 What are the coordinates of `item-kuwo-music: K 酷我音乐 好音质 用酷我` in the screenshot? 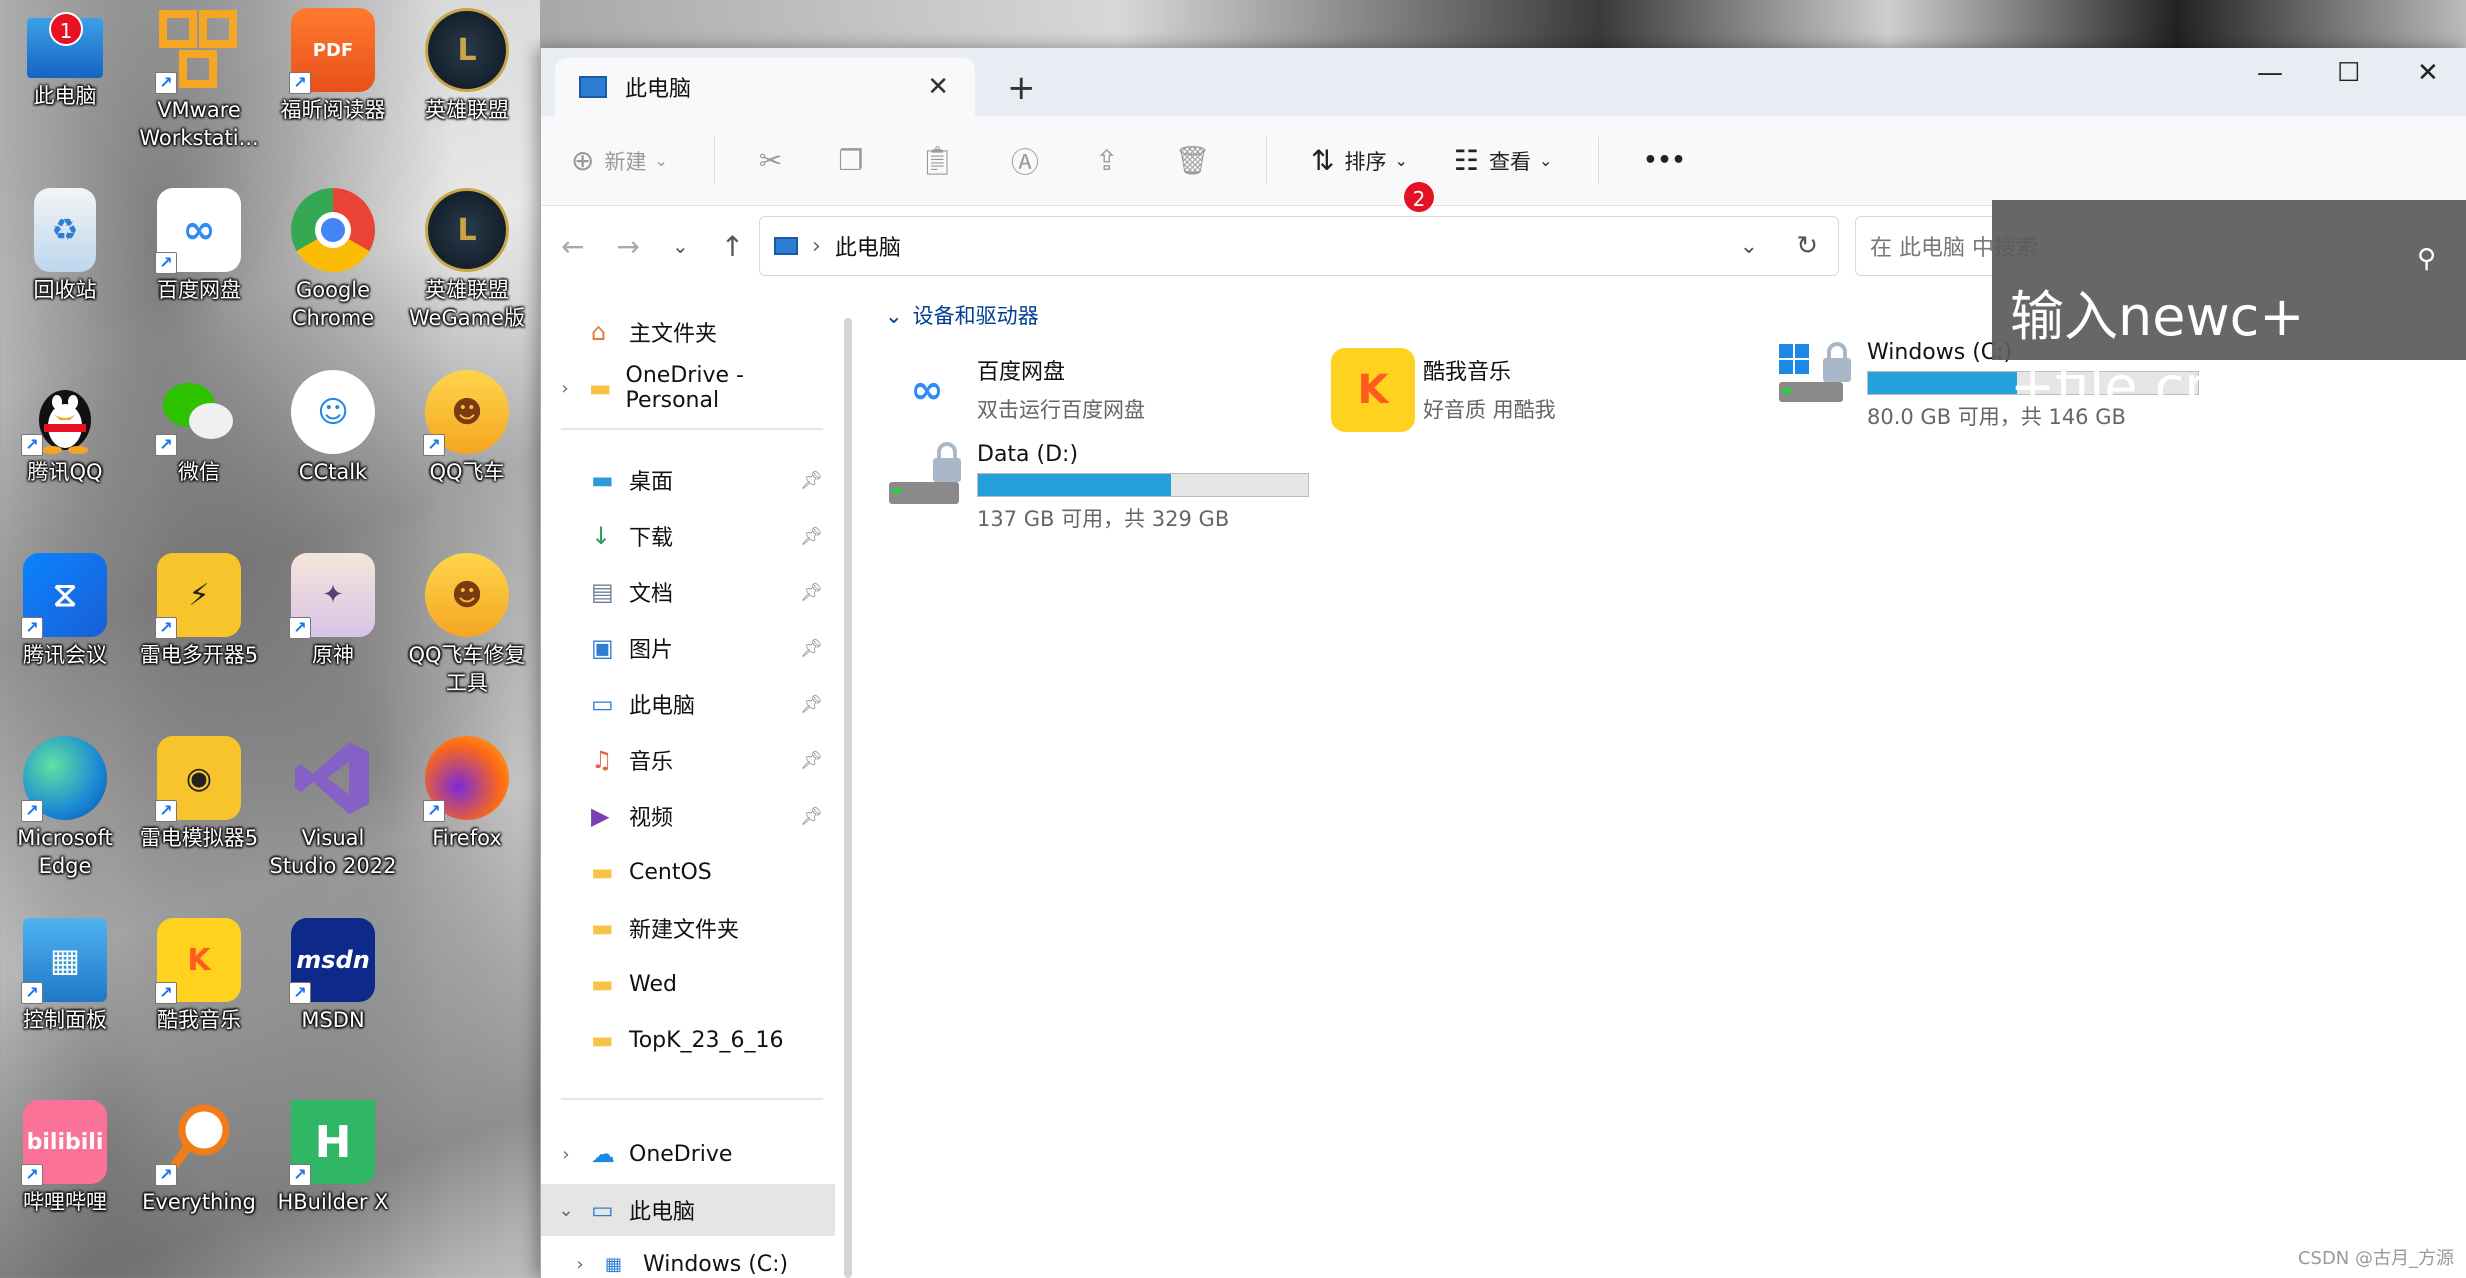 It's located at (1443, 390).